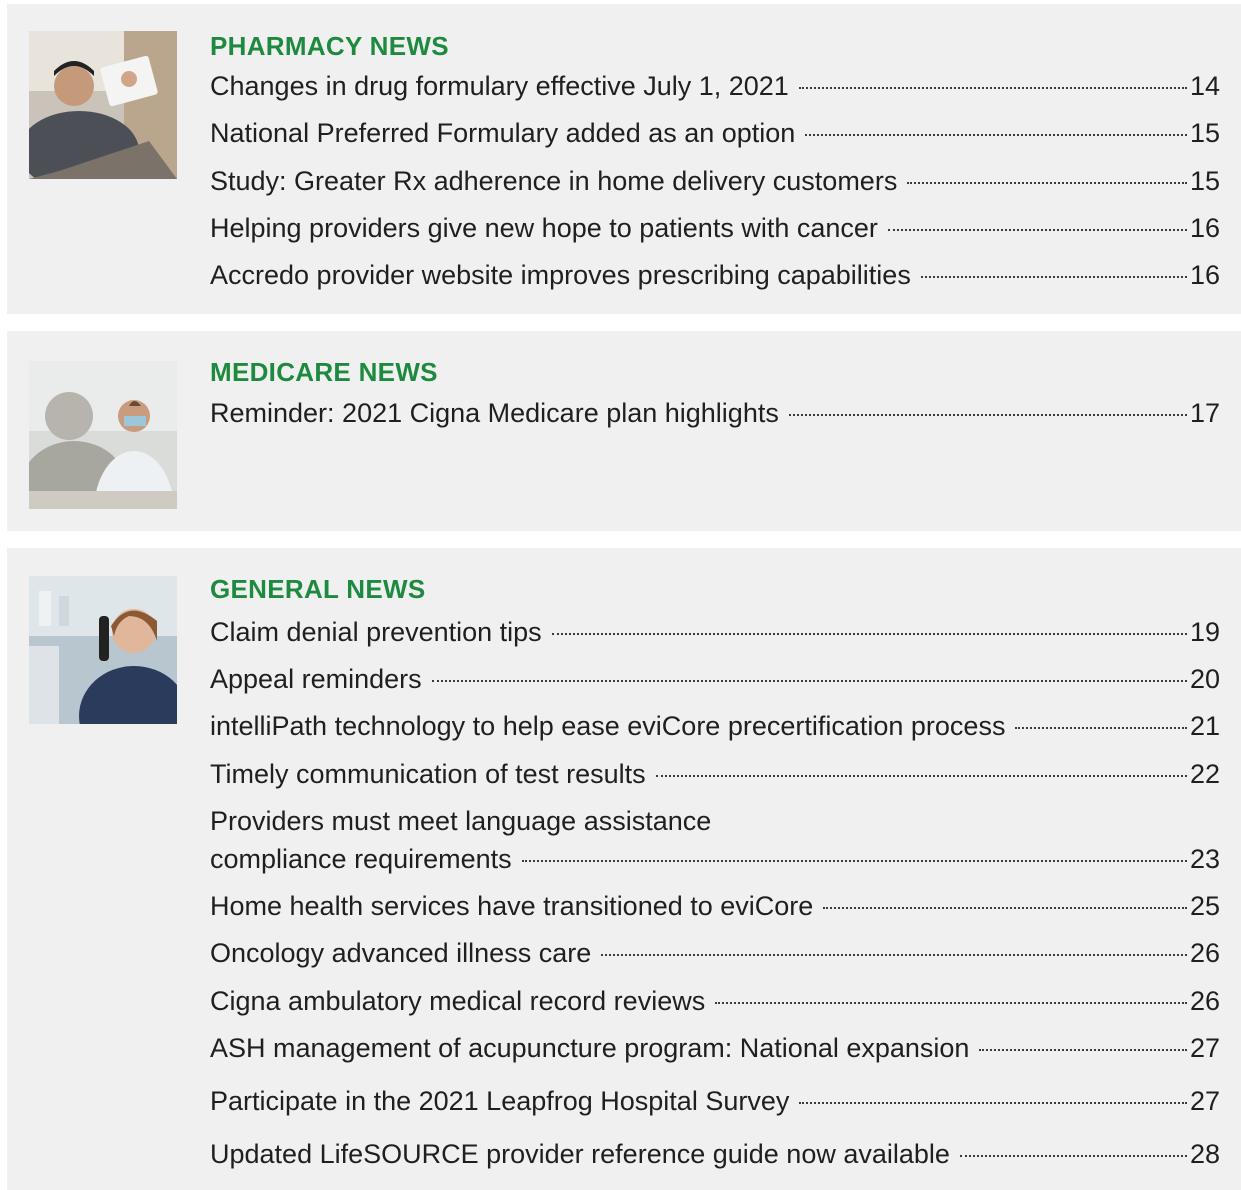  I want to click on toc-entry-title: compliance requirements, so click(361, 859).